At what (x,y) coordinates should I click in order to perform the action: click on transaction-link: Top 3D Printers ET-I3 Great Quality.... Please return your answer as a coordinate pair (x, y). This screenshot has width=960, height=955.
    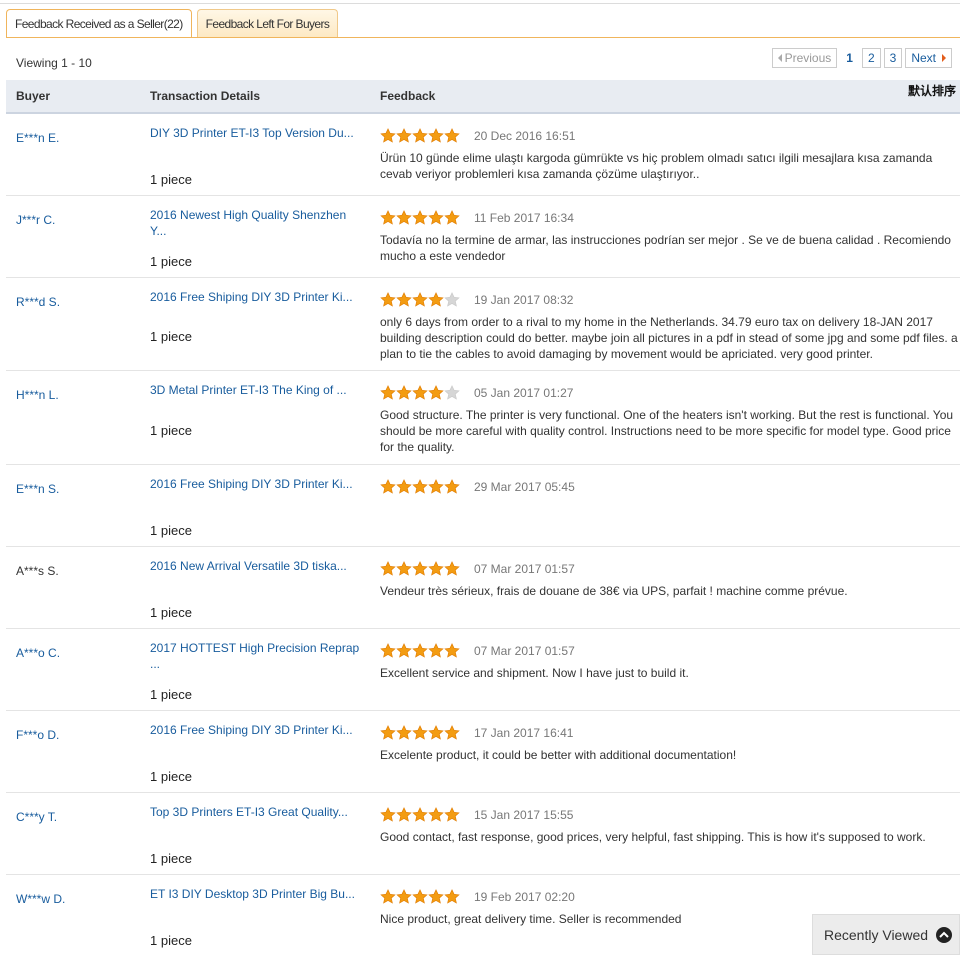
    Looking at the image, I should click on (256, 812).